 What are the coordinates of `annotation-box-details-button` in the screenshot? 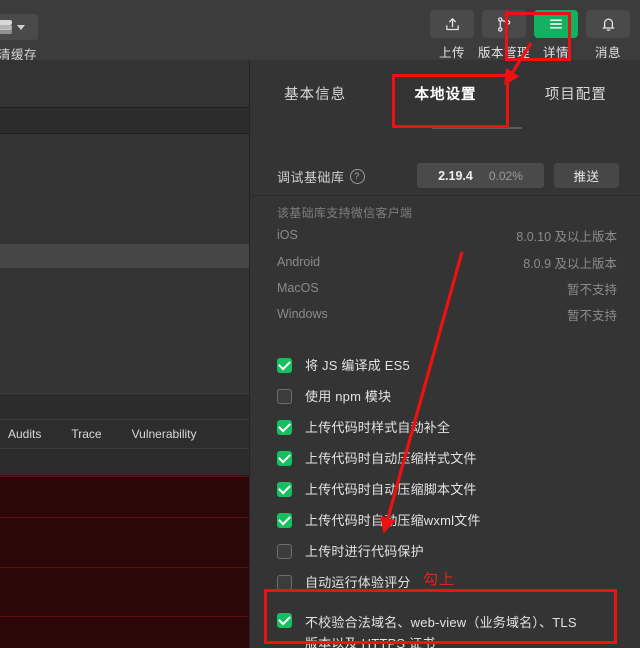 It's located at (538, 36).